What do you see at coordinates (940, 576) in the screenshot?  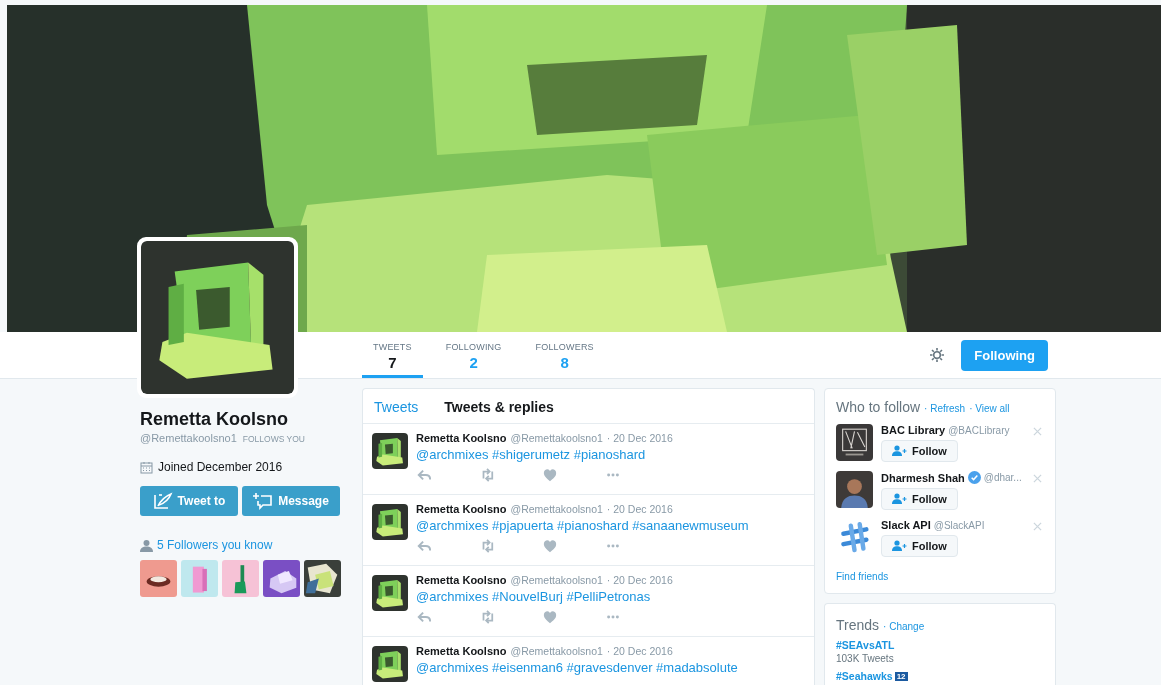 I see `find-friends-link: Find friends` at bounding box center [940, 576].